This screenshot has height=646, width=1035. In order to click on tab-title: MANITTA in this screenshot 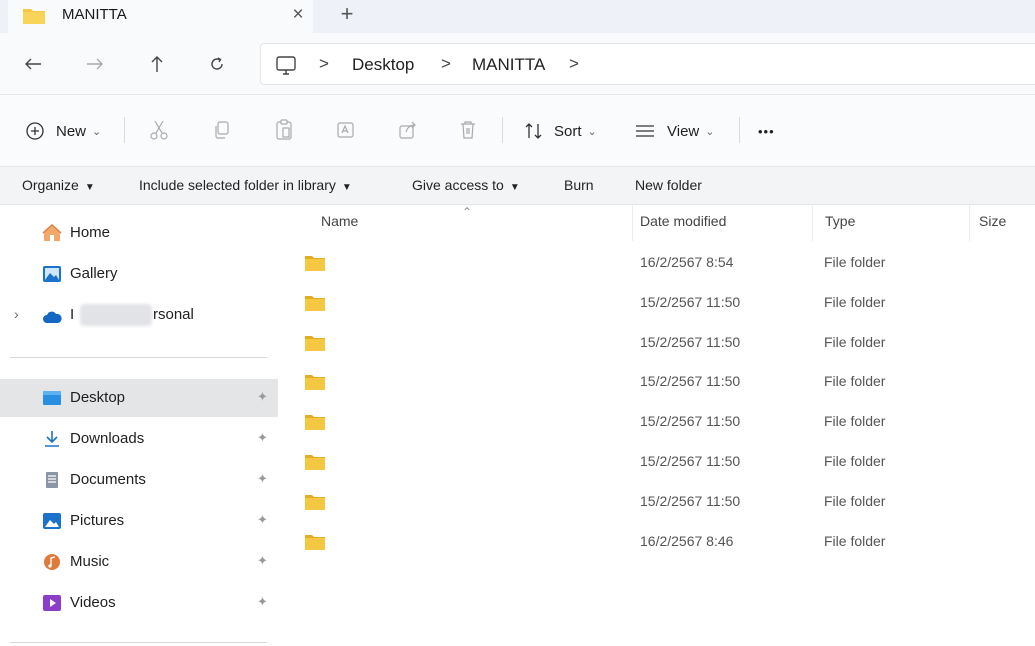, I will do `click(94, 14)`.